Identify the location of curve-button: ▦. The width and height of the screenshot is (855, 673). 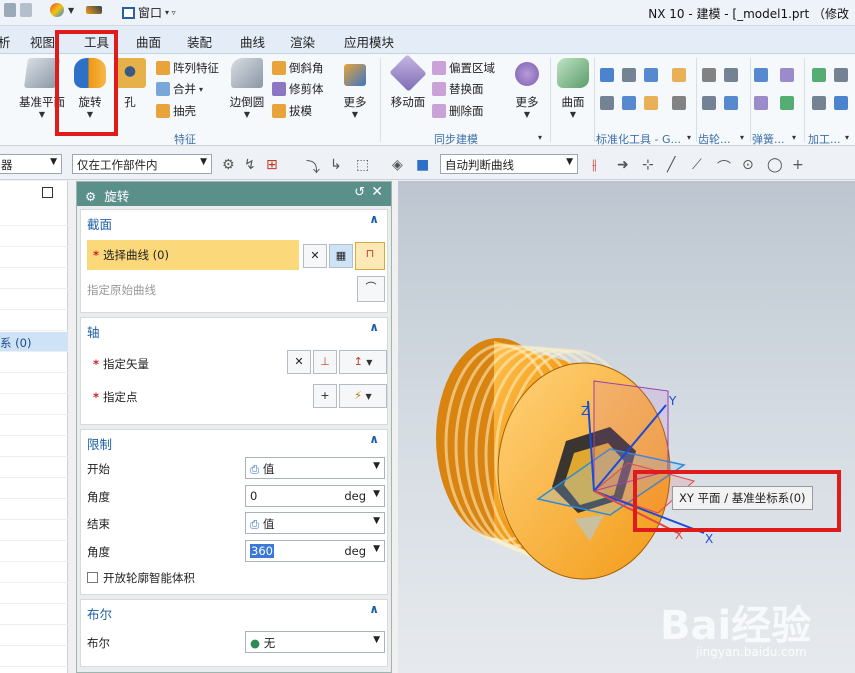
(341, 256).